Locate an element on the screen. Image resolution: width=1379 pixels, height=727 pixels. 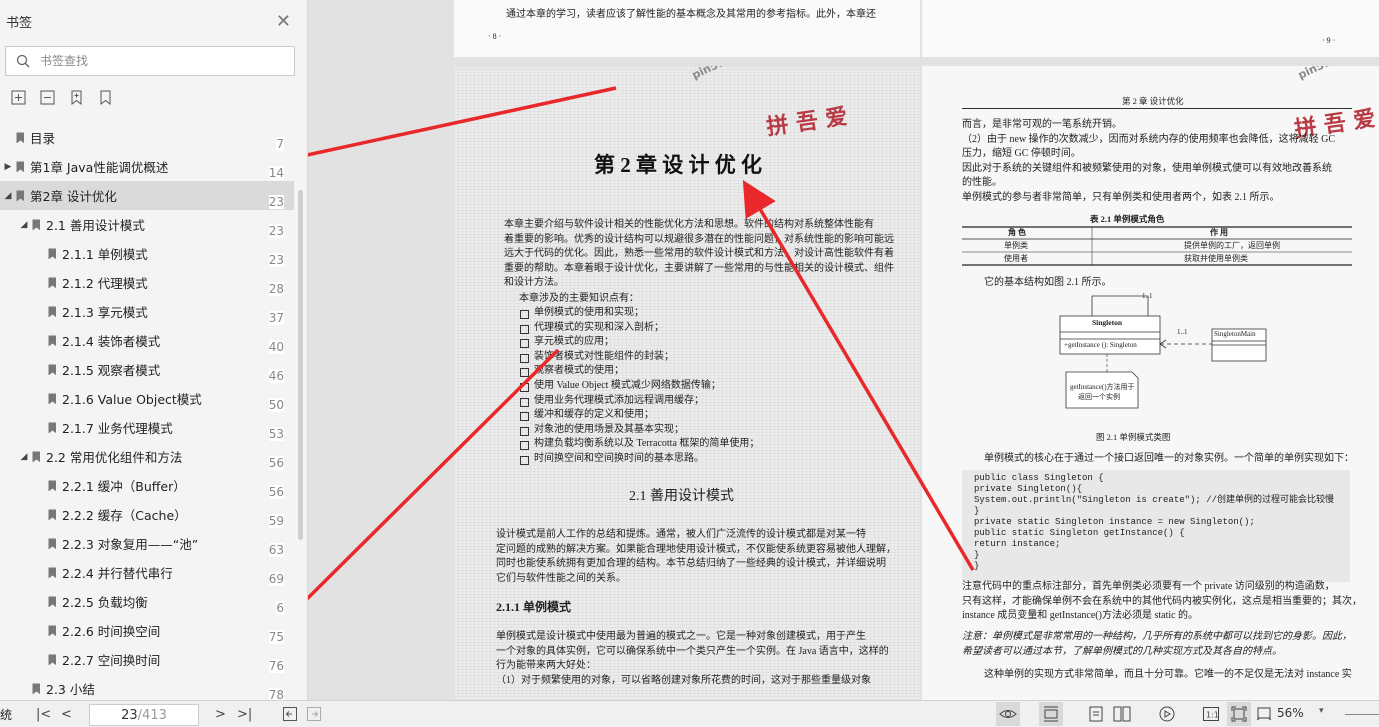
search-icon is located at coordinates (23, 61).